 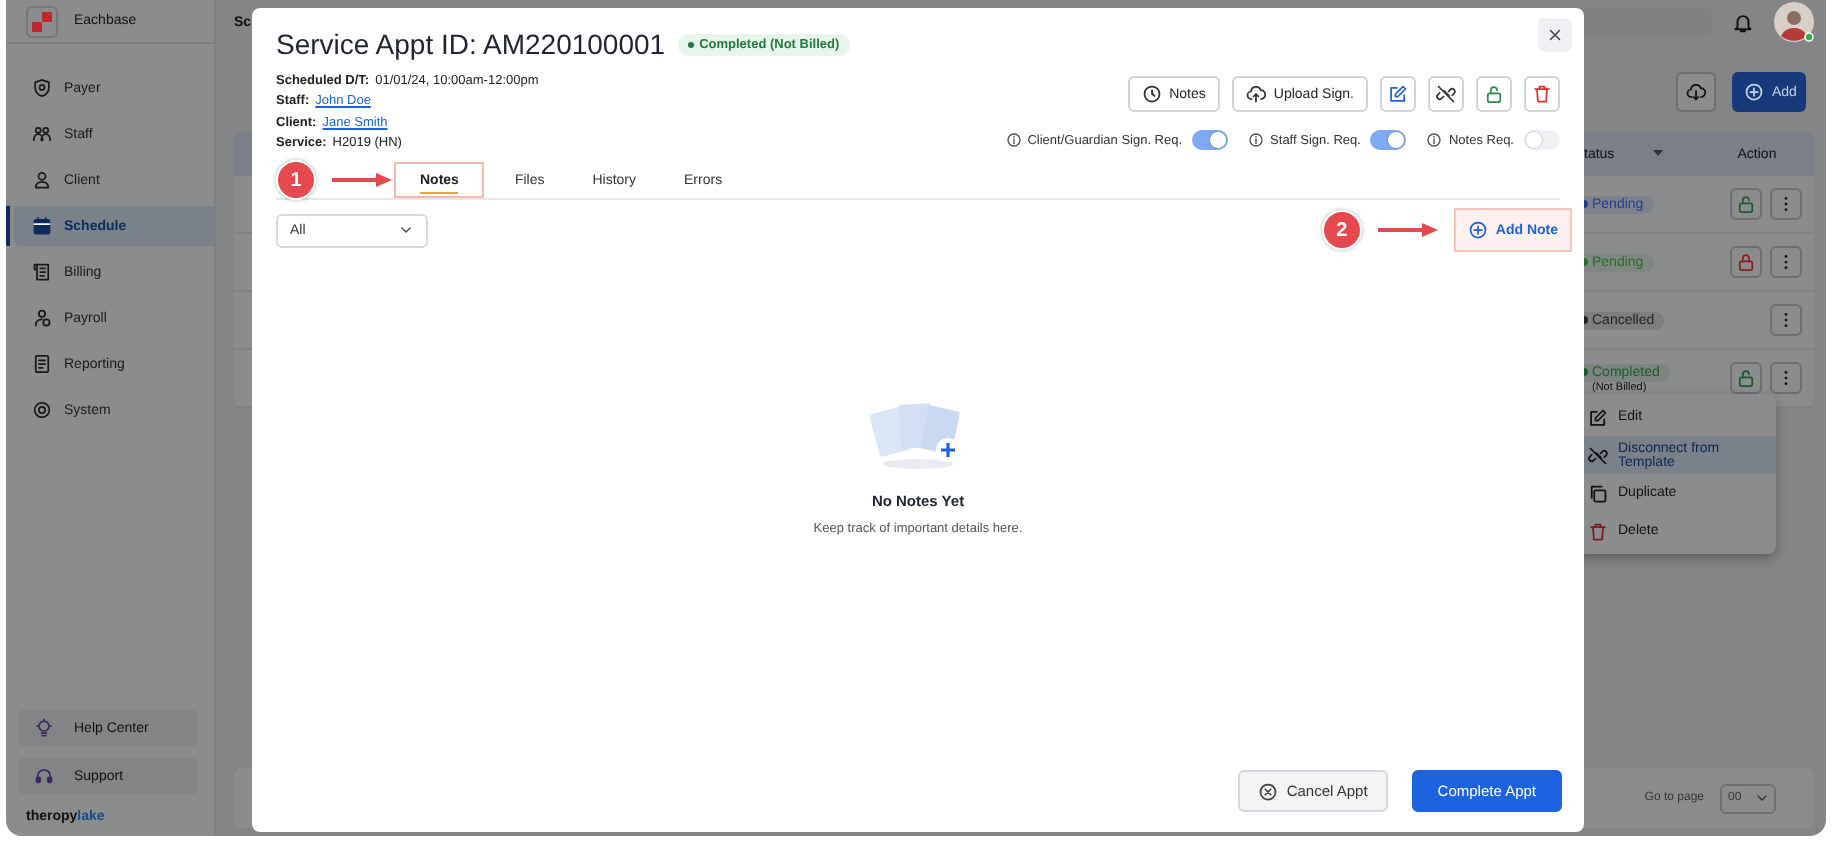 What do you see at coordinates (1794, 22) in the screenshot?
I see `avatar-icon` at bounding box center [1794, 22].